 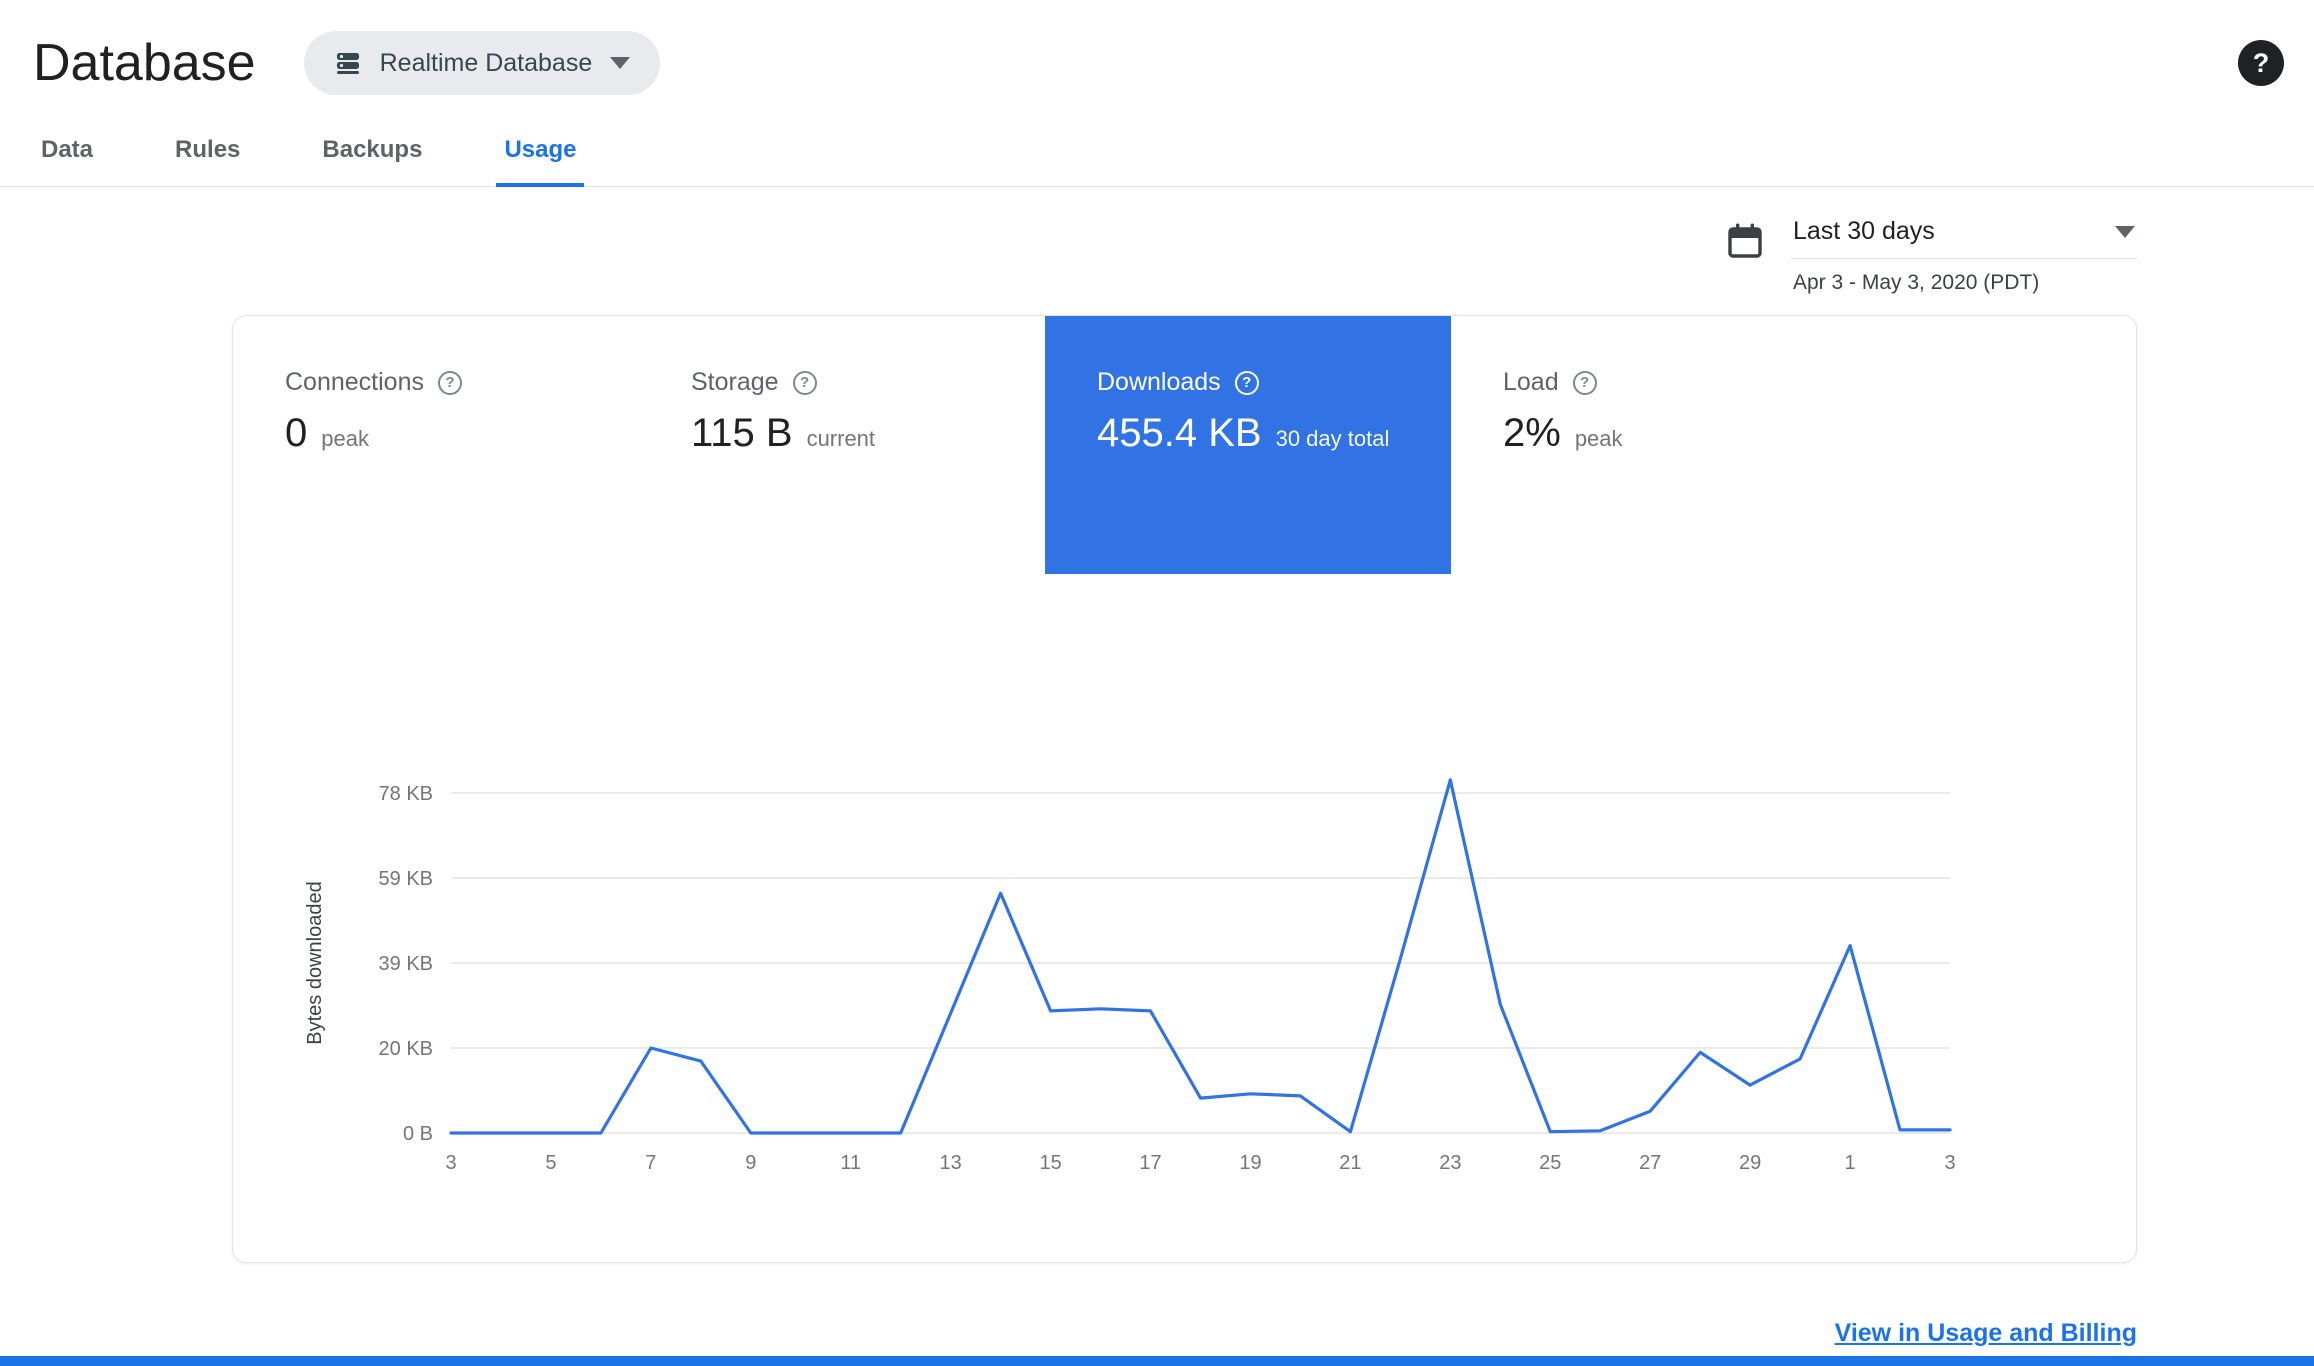 I want to click on page-header: Database Realtime Database ?, so click(x=1157, y=52).